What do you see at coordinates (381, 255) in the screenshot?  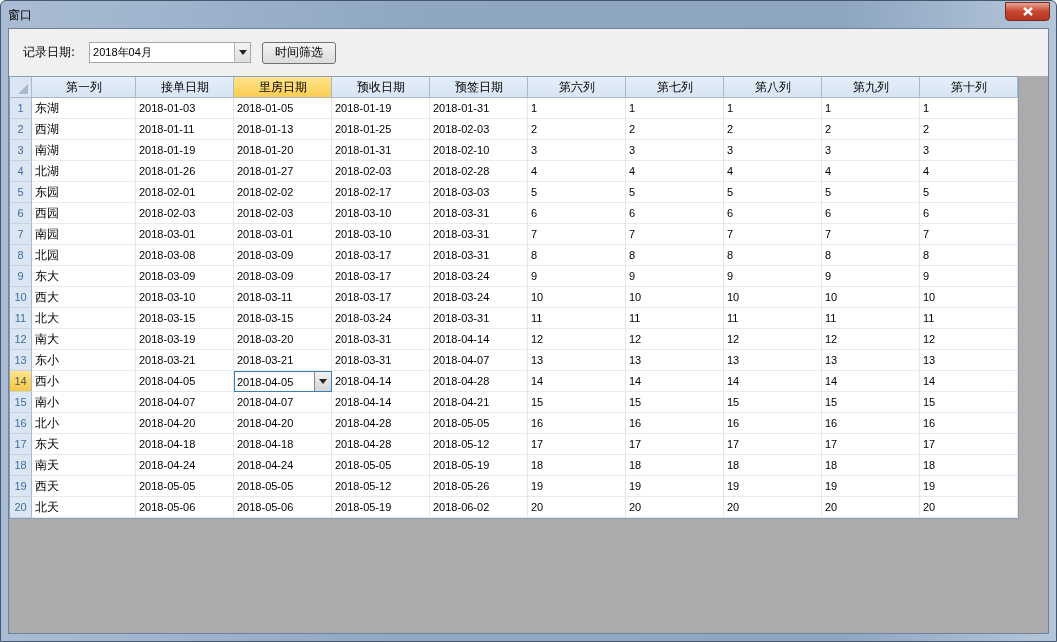 I see `table-cell: 2018-03-17` at bounding box center [381, 255].